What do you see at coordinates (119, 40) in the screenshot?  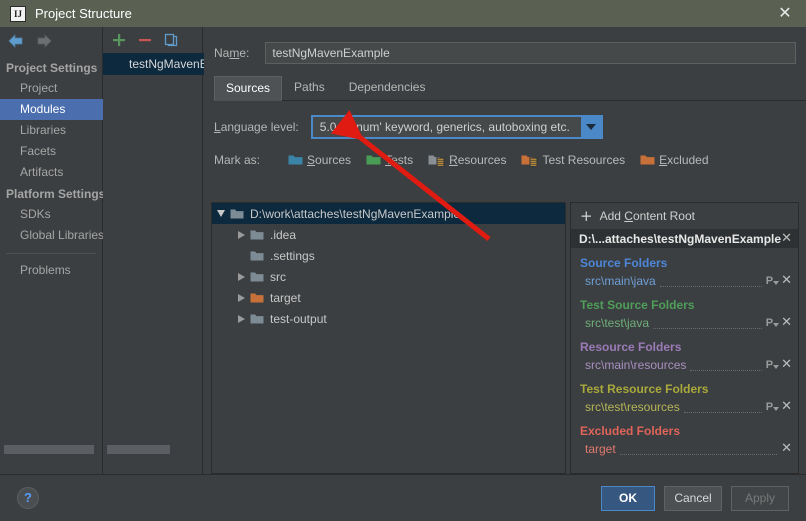 I see `add-module-icon` at bounding box center [119, 40].